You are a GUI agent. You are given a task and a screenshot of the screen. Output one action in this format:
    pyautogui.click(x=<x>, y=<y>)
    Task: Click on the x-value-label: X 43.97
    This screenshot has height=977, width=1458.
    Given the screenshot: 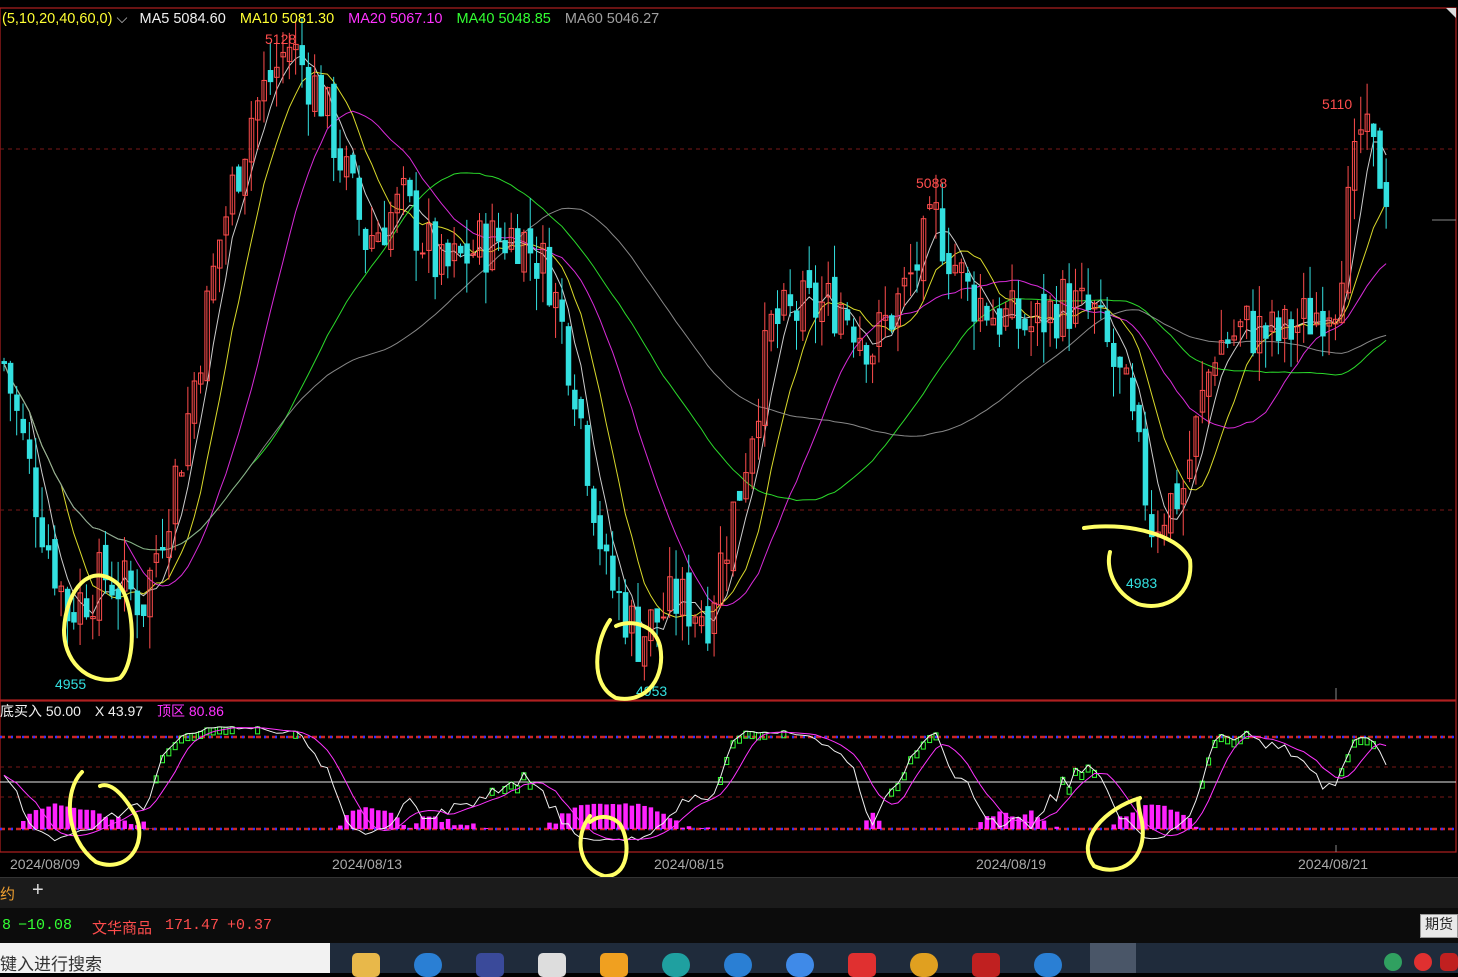 What is the action you would take?
    pyautogui.click(x=119, y=711)
    